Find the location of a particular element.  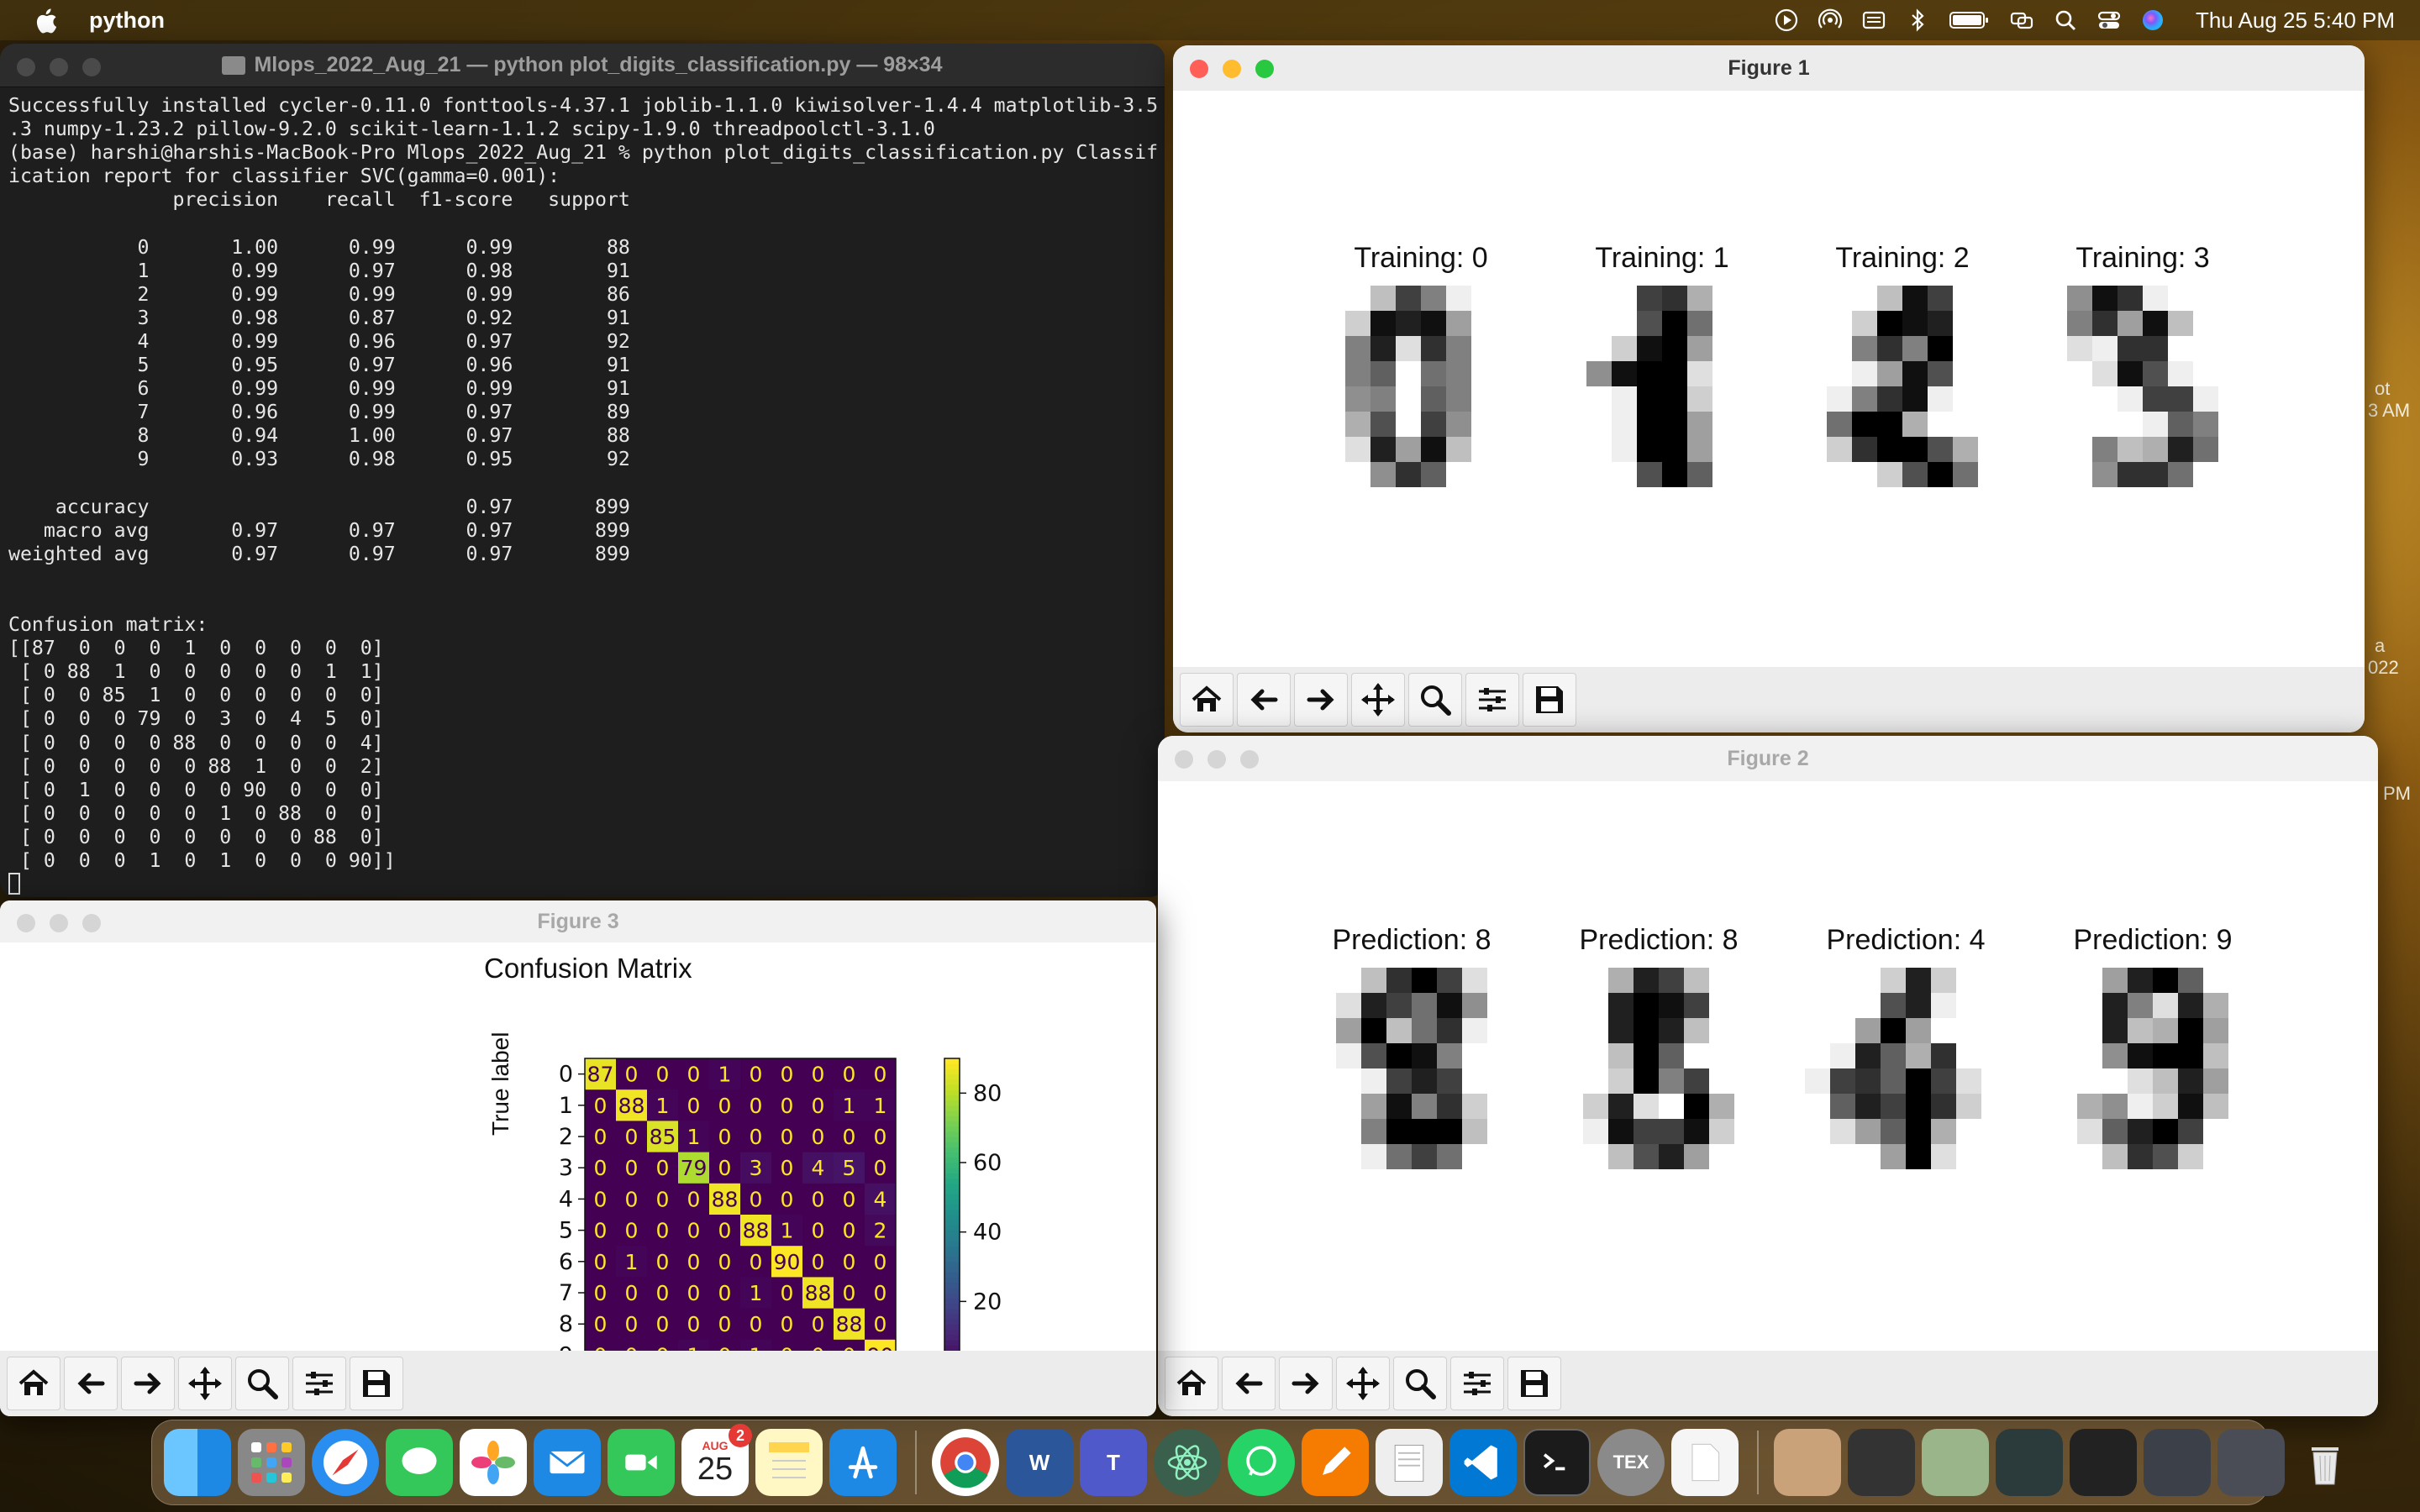

word-icon: W is located at coordinates (1040, 1462).